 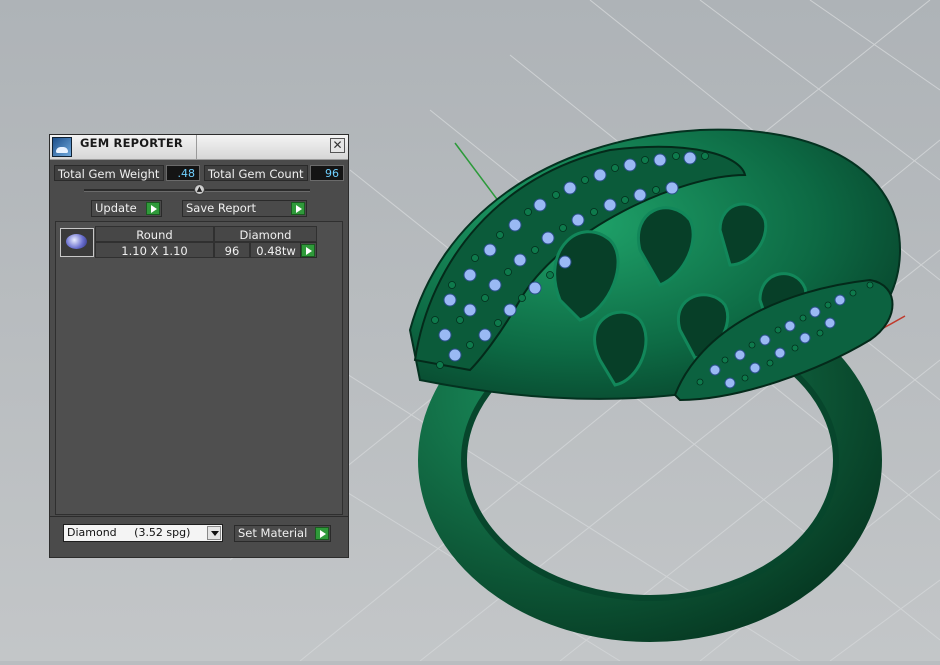 I want to click on titlebar-divider, so click(x=196, y=147).